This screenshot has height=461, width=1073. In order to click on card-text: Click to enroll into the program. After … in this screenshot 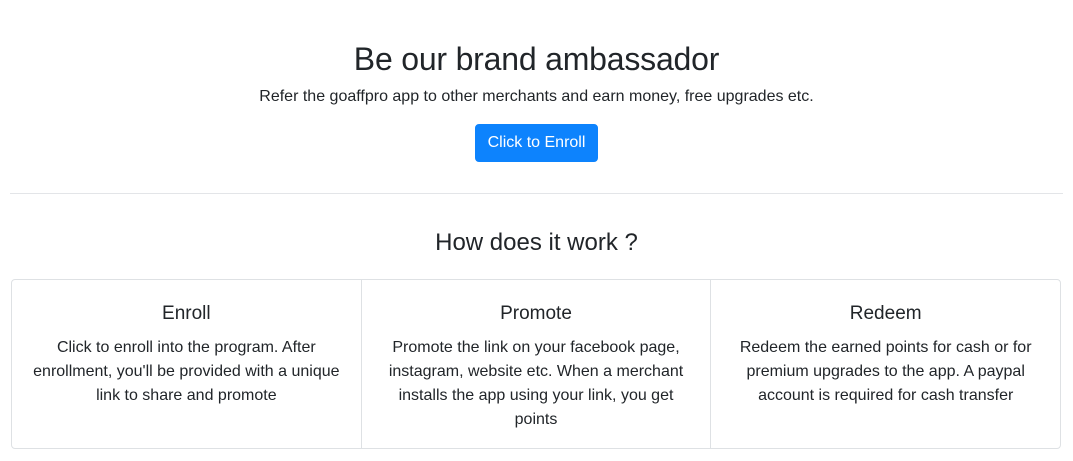, I will do `click(186, 371)`.